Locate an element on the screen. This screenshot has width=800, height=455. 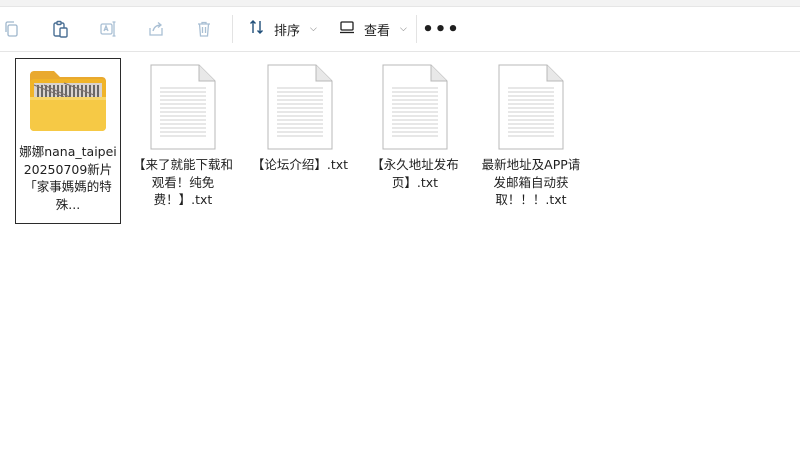
view-button: 查看 ⌵ is located at coordinates (372, 29).